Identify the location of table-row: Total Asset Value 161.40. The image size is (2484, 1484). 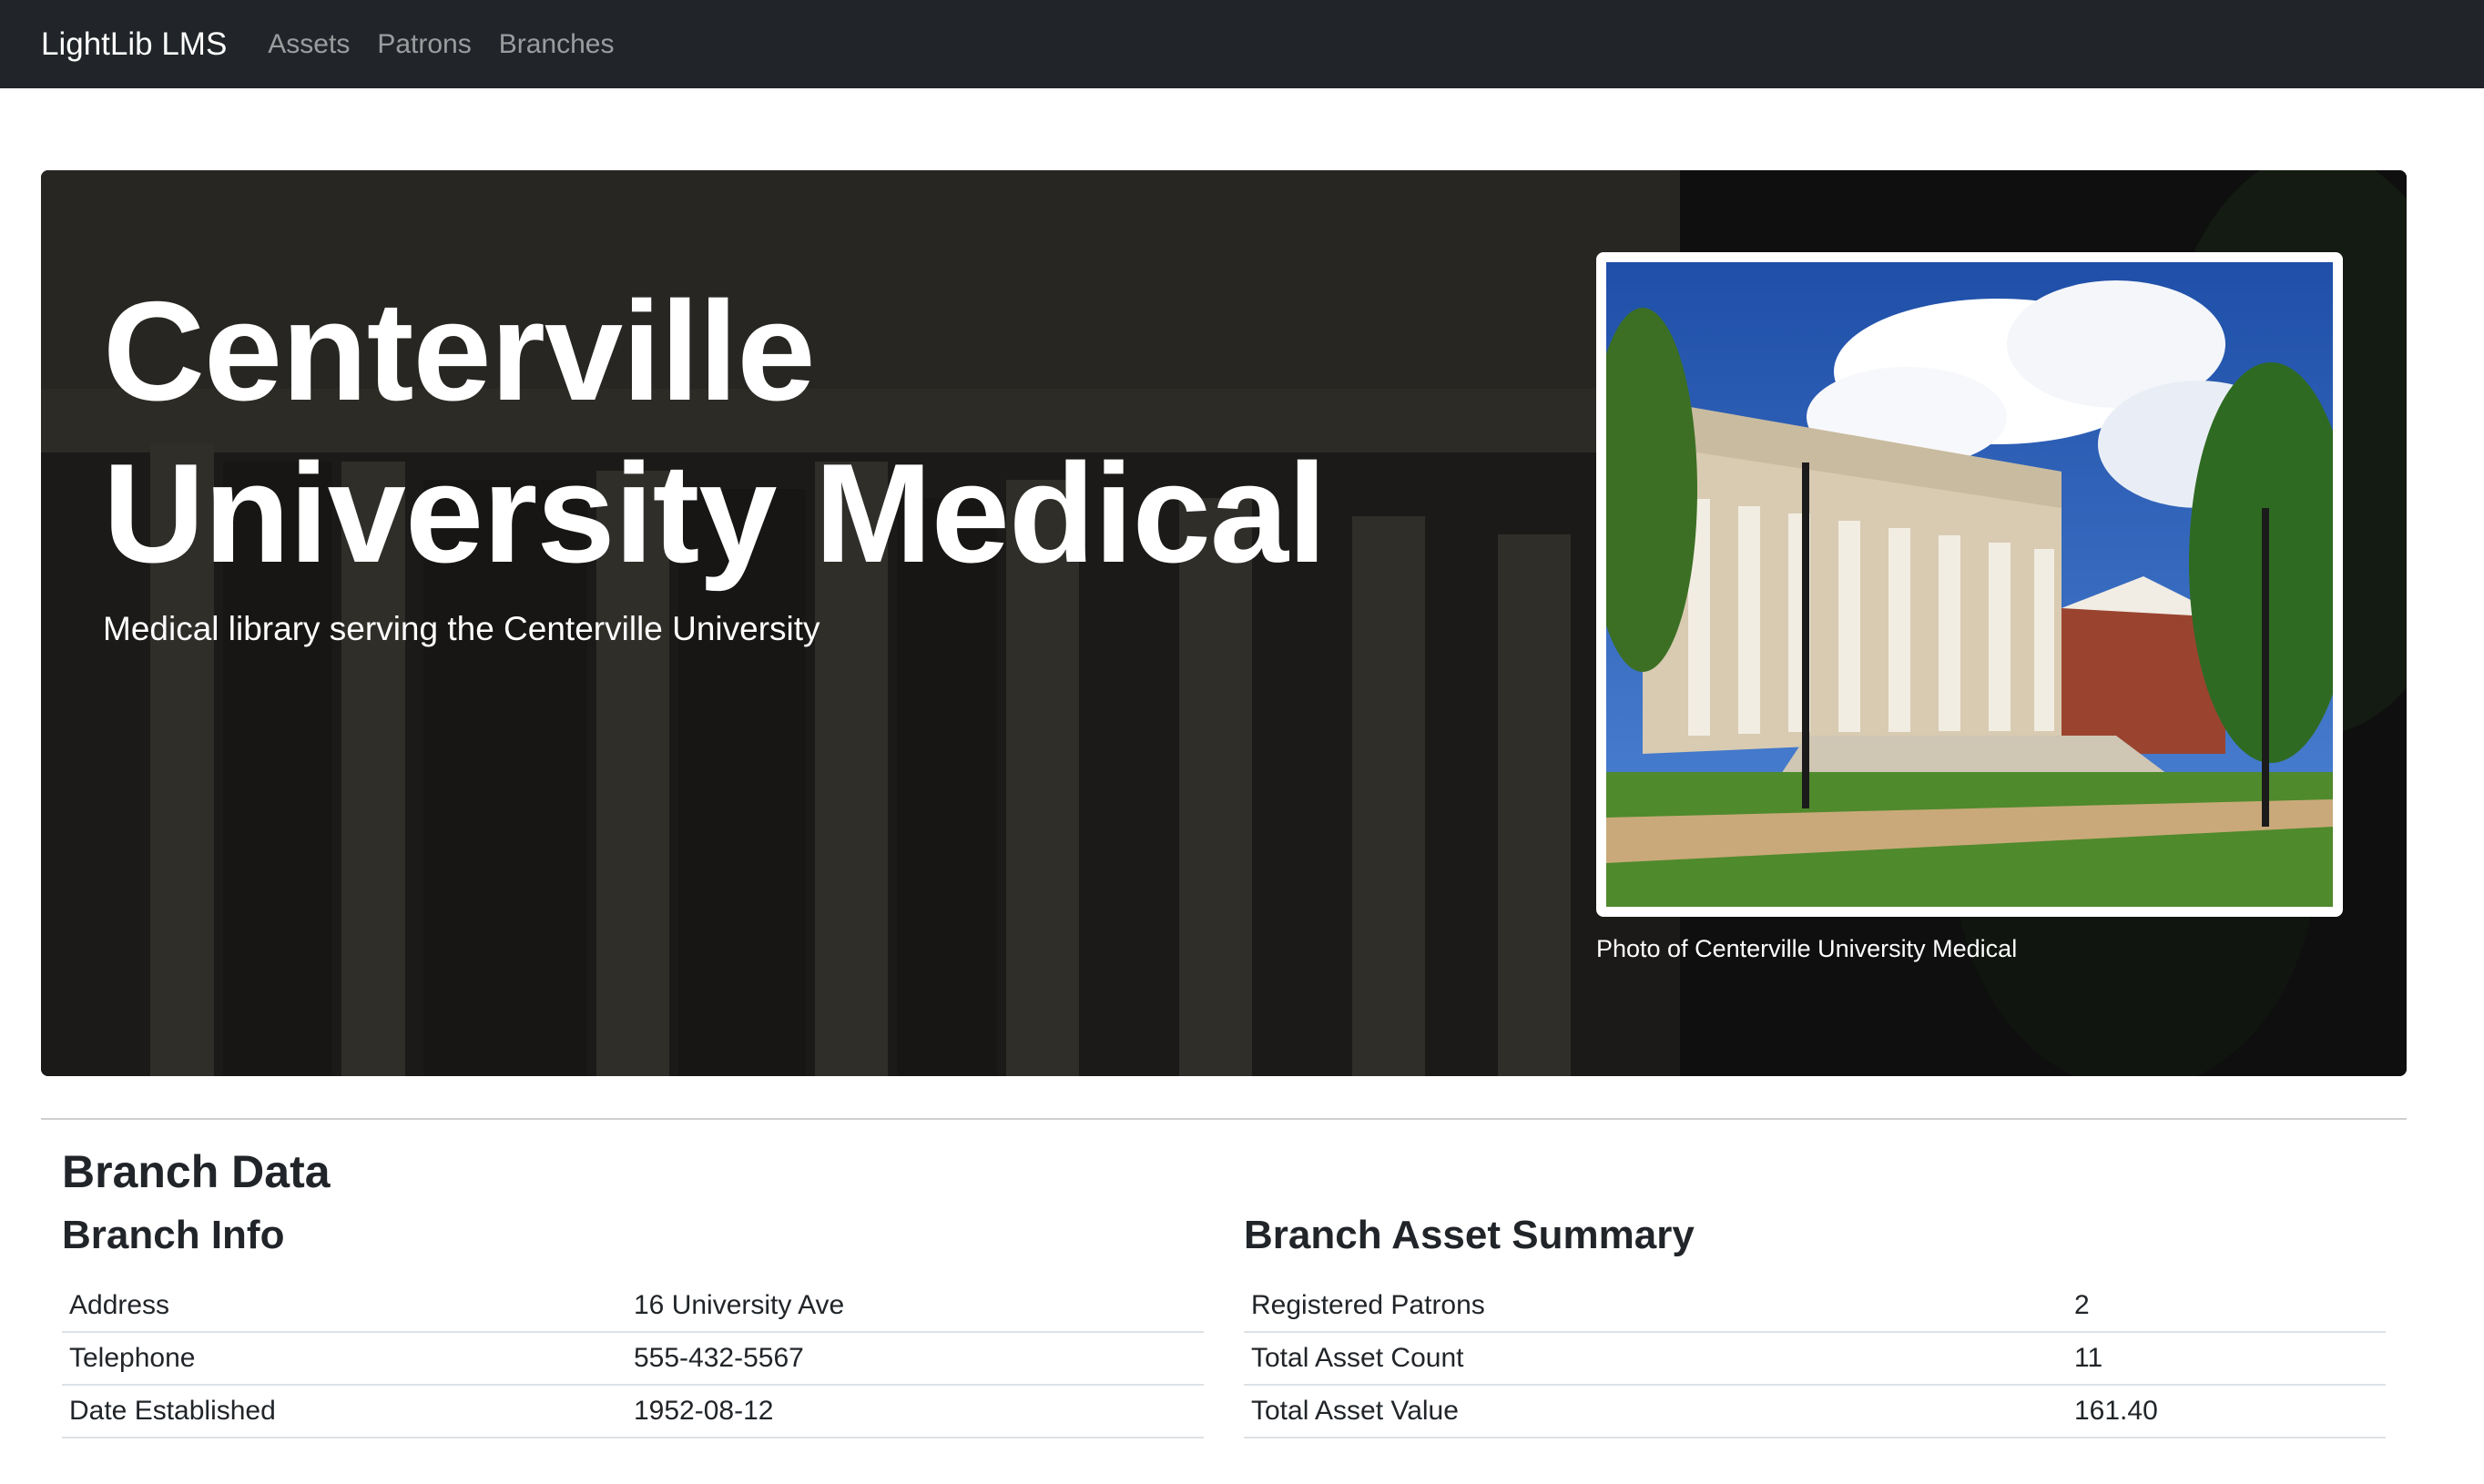
(1815, 1411).